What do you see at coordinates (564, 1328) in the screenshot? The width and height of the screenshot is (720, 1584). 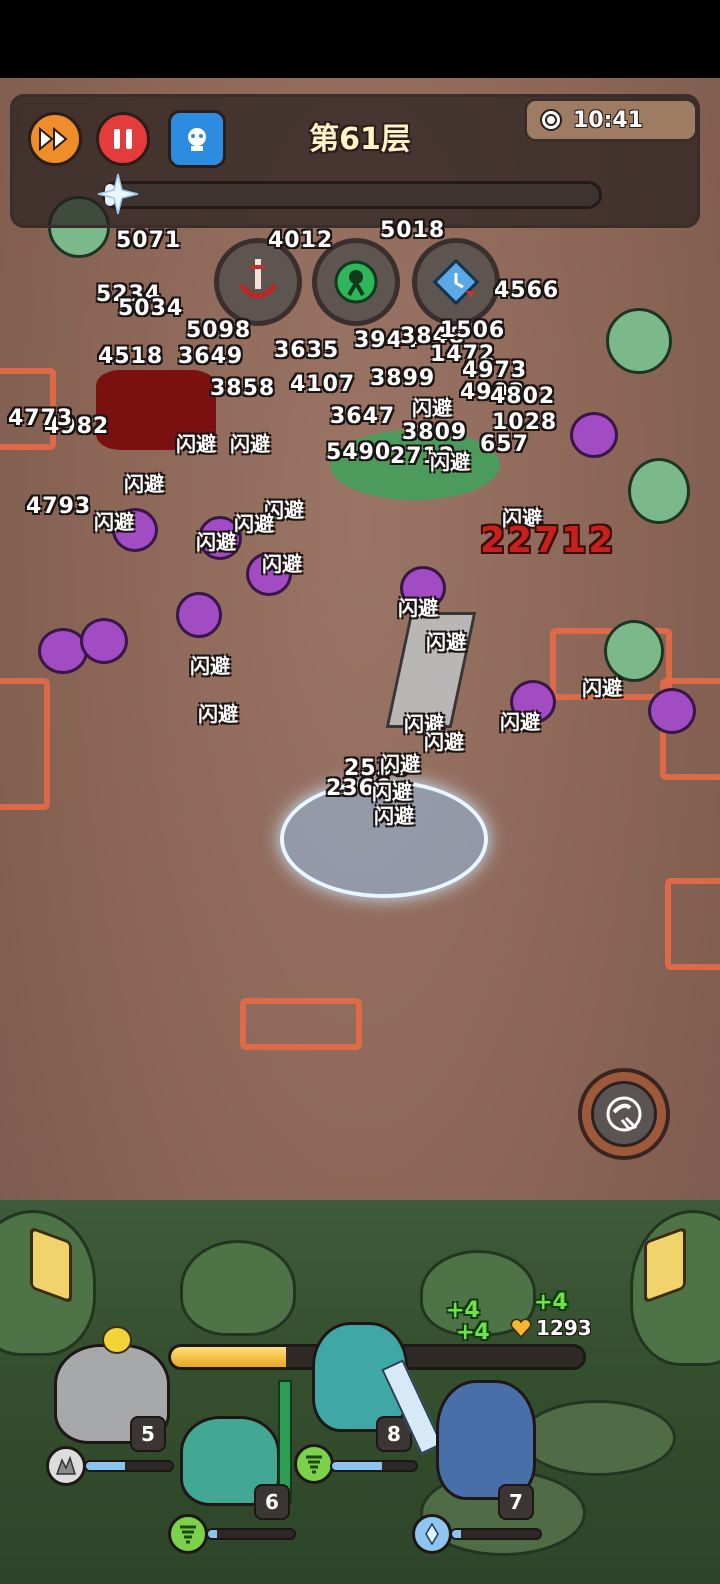 I see `gold-amount: 1293` at bounding box center [564, 1328].